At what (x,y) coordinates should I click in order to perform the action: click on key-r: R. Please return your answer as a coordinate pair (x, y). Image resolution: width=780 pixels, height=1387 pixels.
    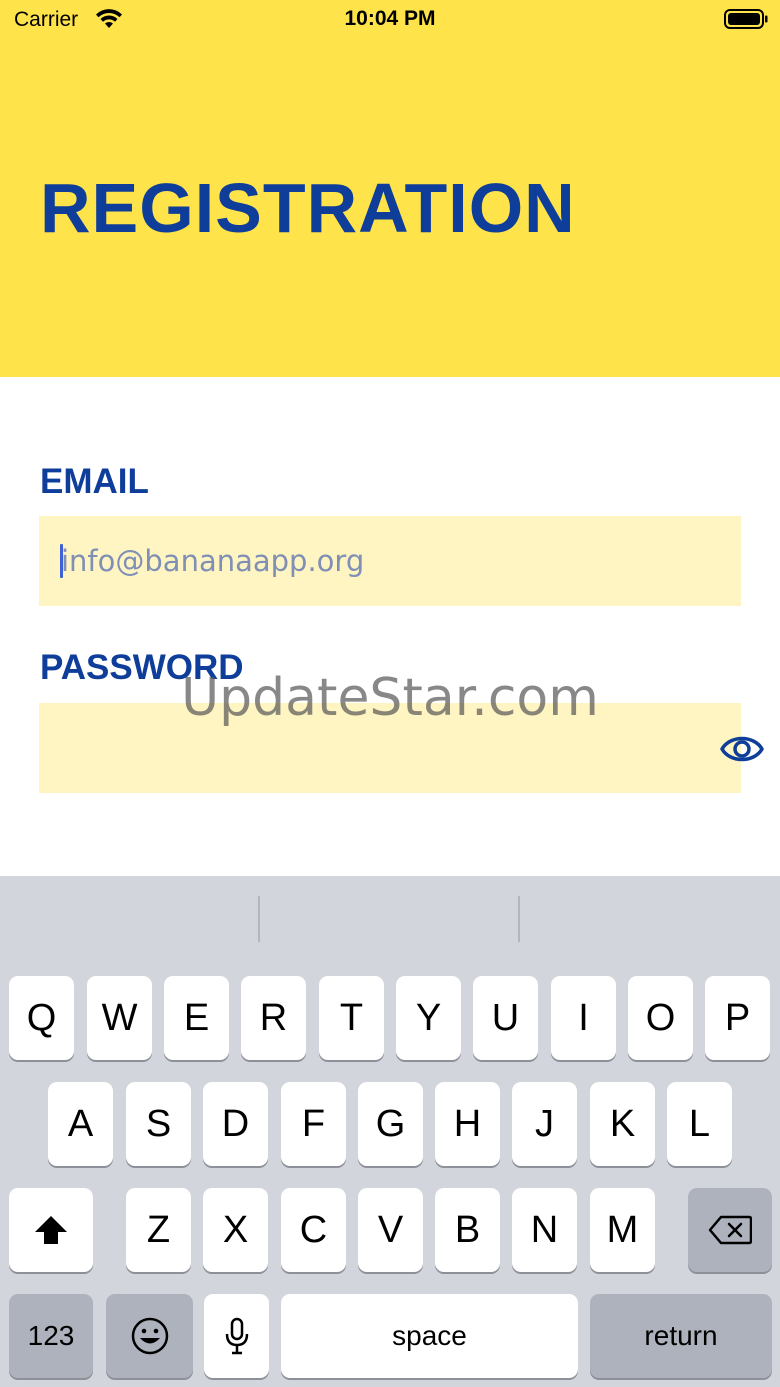
    Looking at the image, I should click on (273, 1018).